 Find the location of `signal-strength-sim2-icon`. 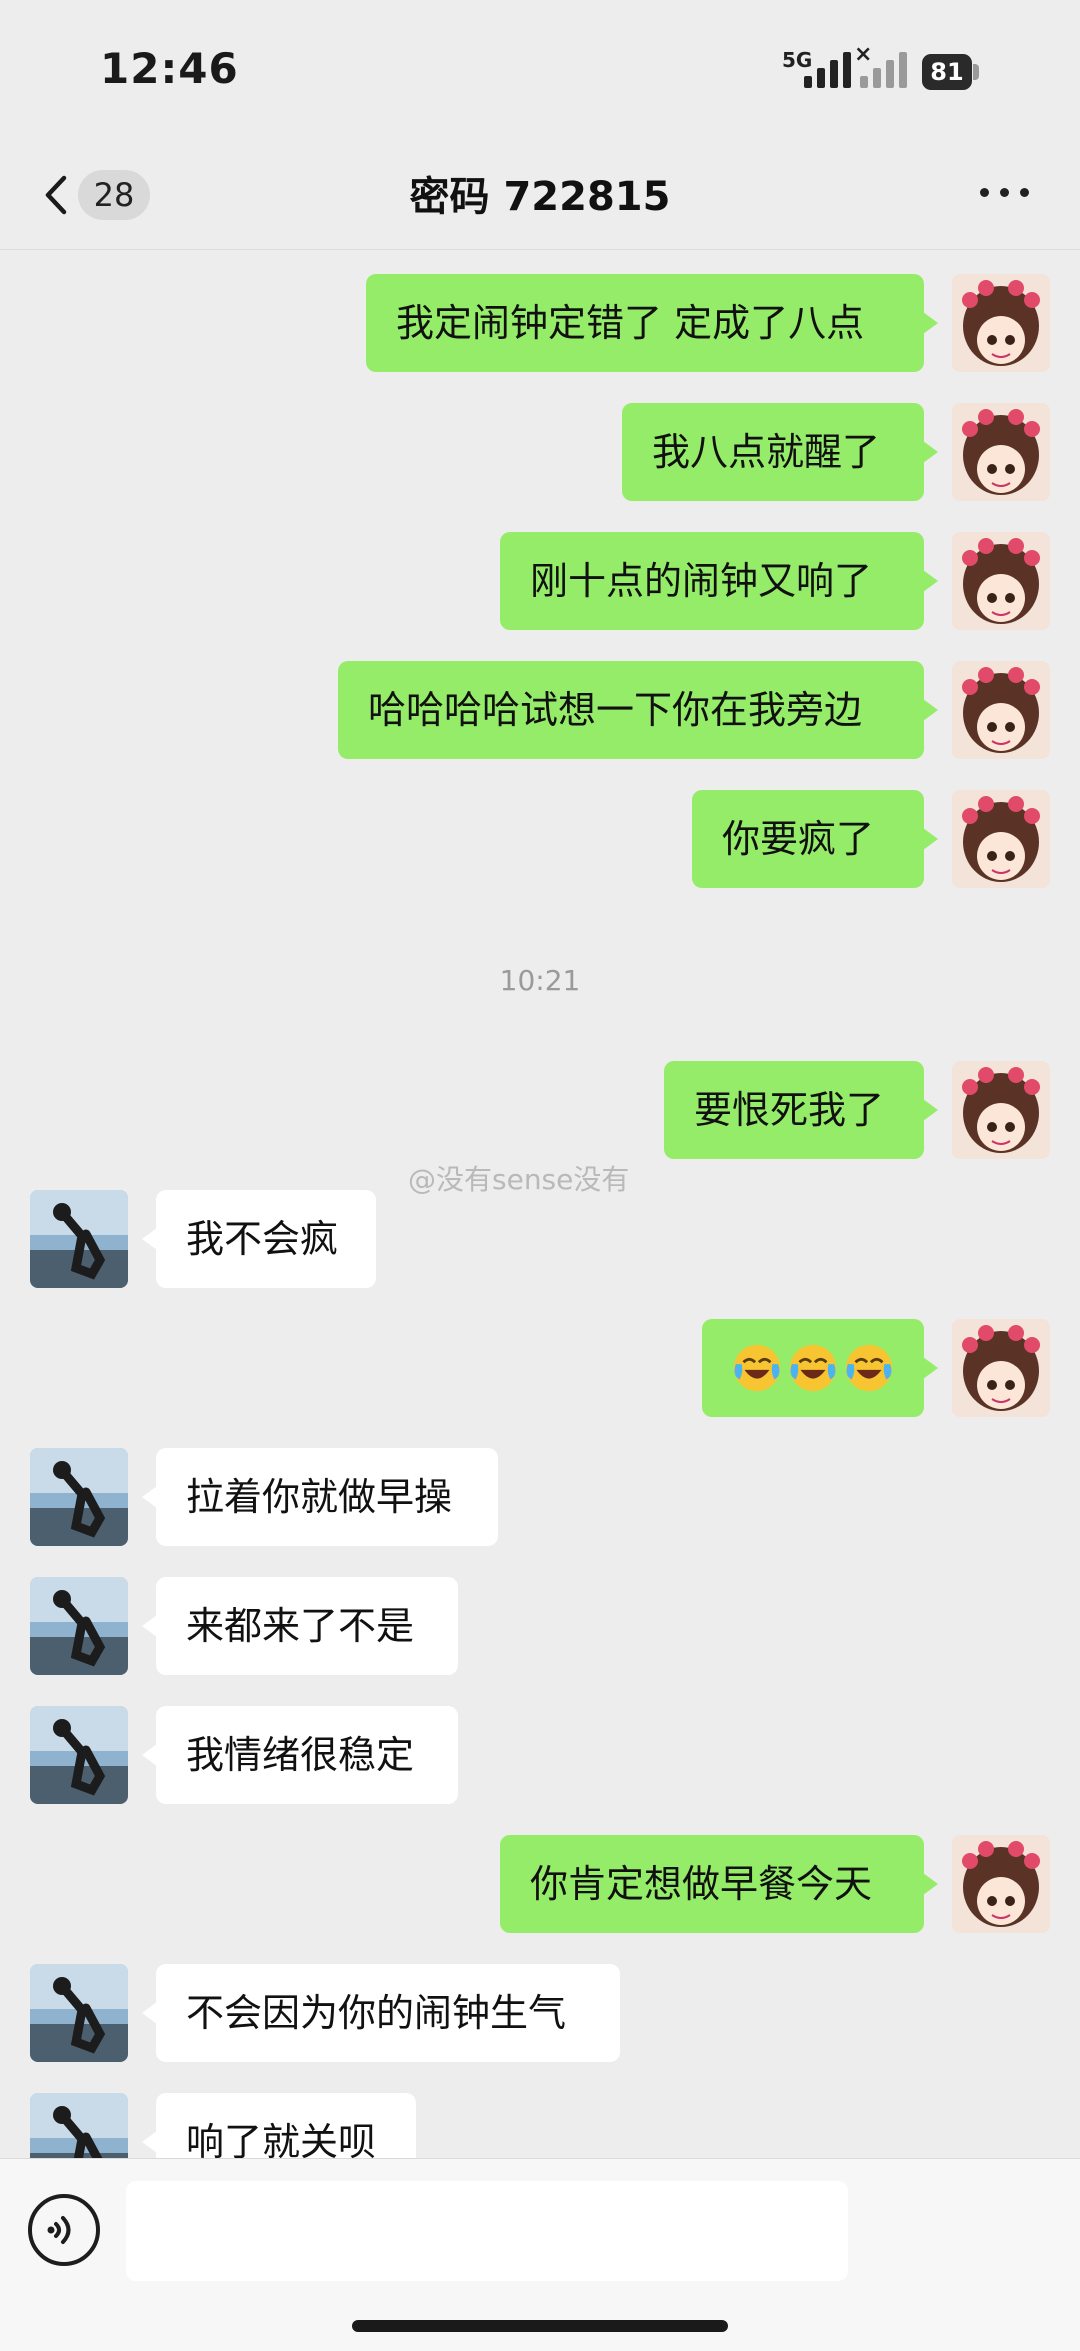

signal-strength-sim2-icon is located at coordinates (883, 69).